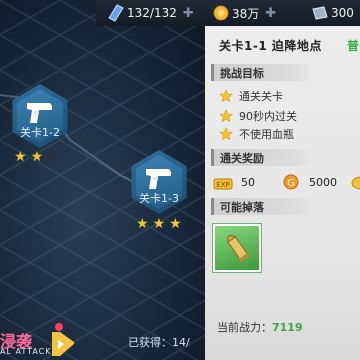  I want to click on extra-reward-icon, so click(355, 183).